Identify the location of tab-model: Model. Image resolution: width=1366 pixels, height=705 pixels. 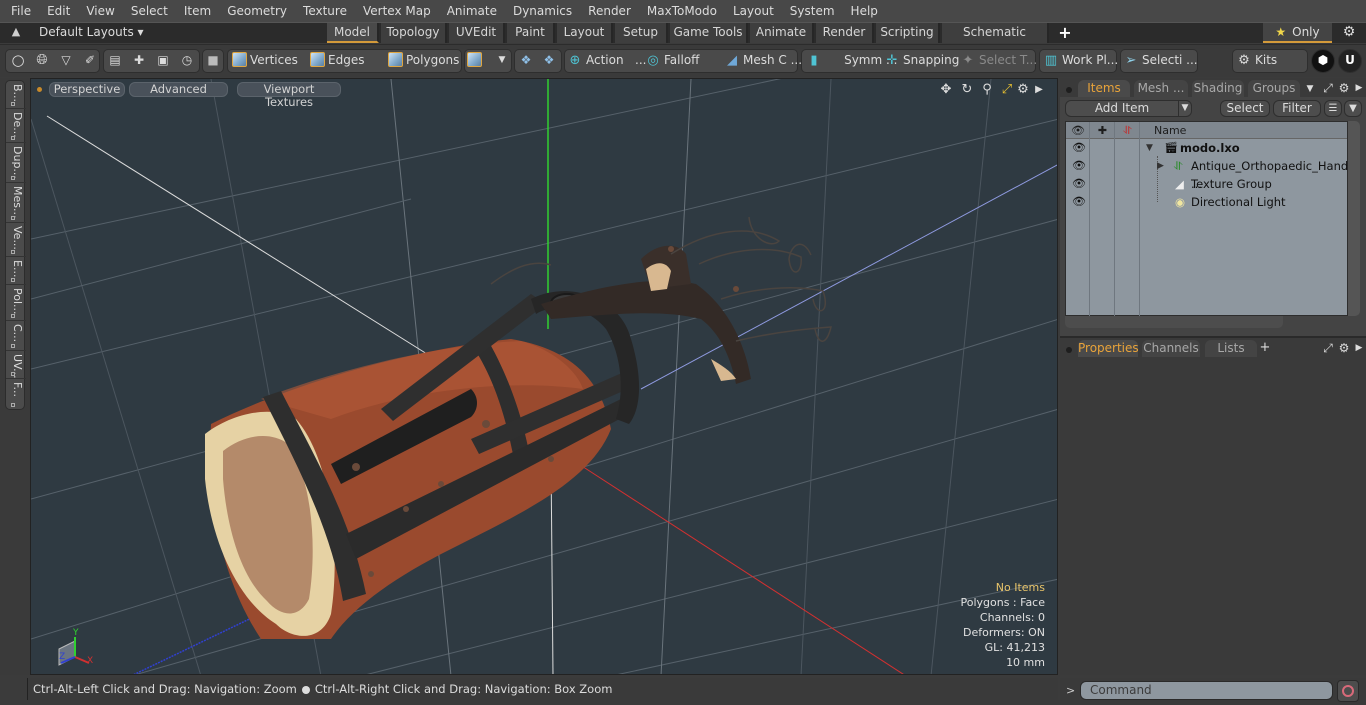
(353, 33).